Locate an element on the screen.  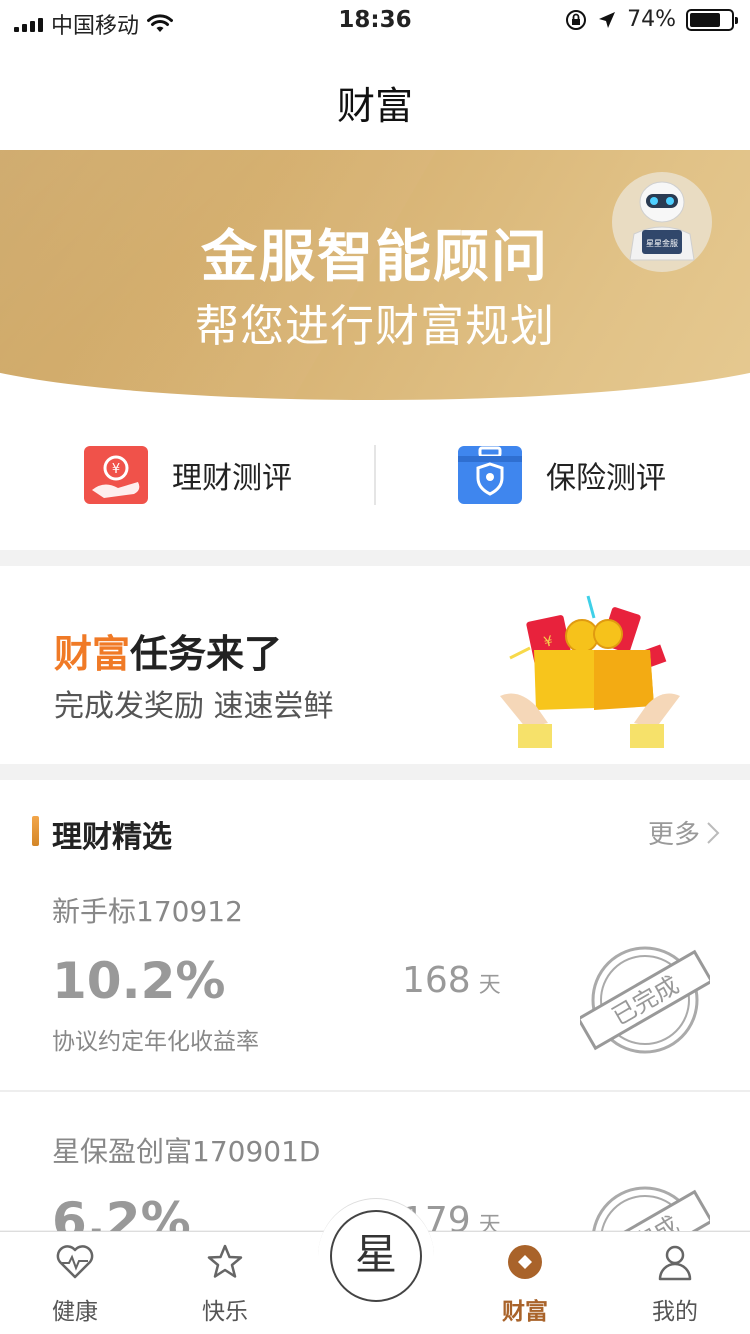
insurance-eval-button: 保险测评 is located at coordinates (562, 475).